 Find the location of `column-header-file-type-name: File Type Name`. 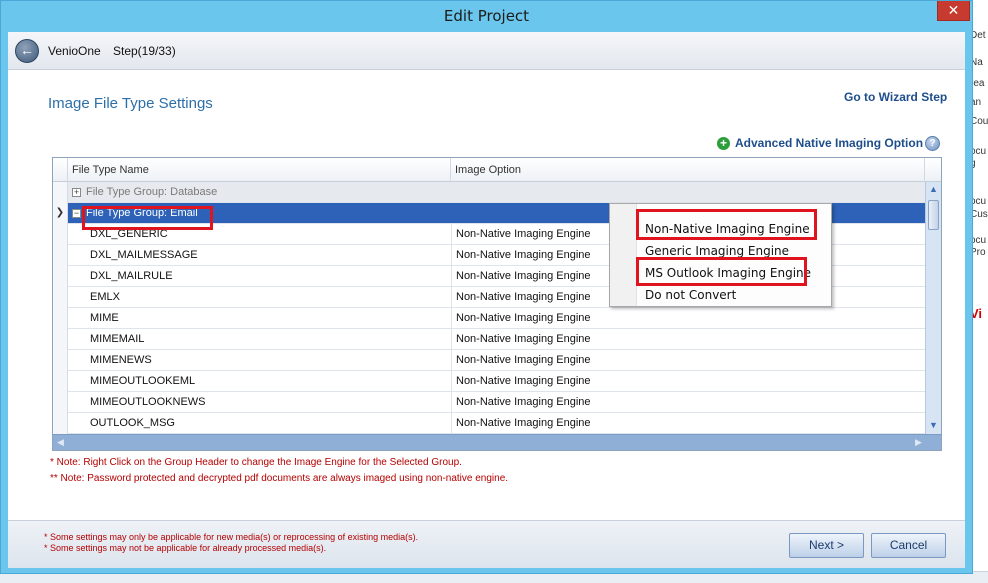

column-header-file-type-name: File Type Name is located at coordinates (259, 170).